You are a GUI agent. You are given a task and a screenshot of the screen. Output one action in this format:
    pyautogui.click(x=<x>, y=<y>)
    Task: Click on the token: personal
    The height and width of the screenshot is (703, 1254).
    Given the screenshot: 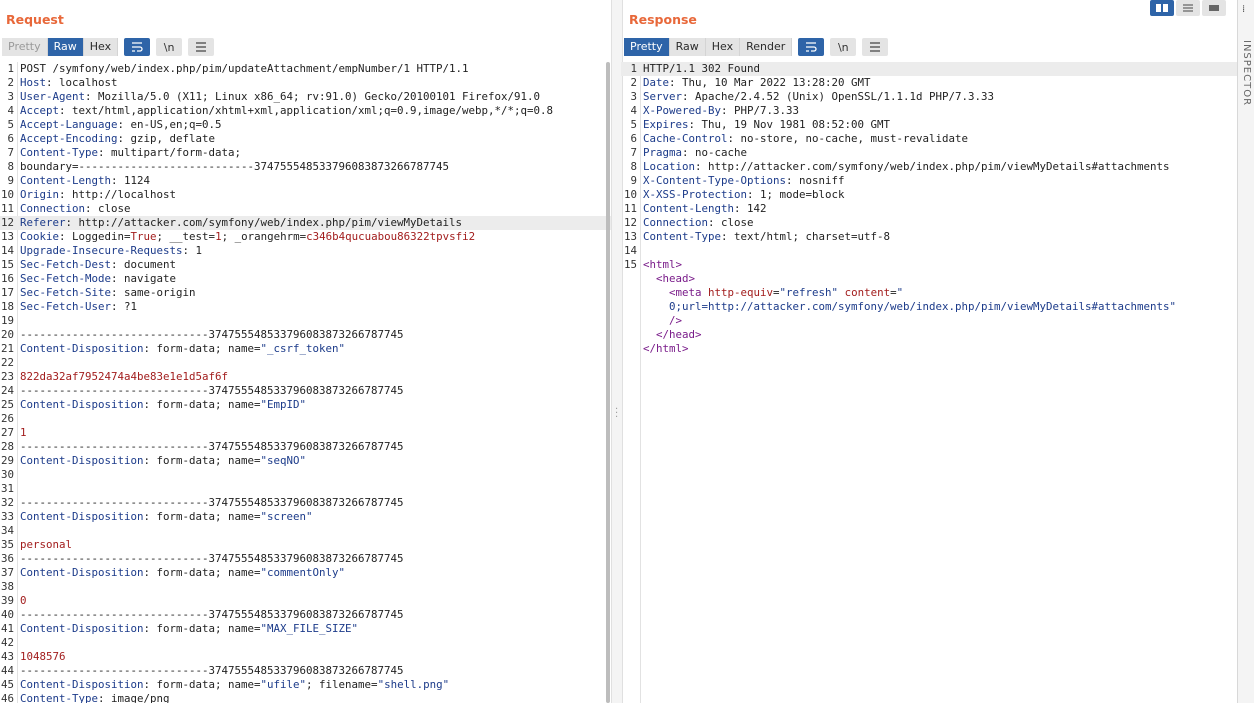 What is the action you would take?
    pyautogui.click(x=46, y=544)
    